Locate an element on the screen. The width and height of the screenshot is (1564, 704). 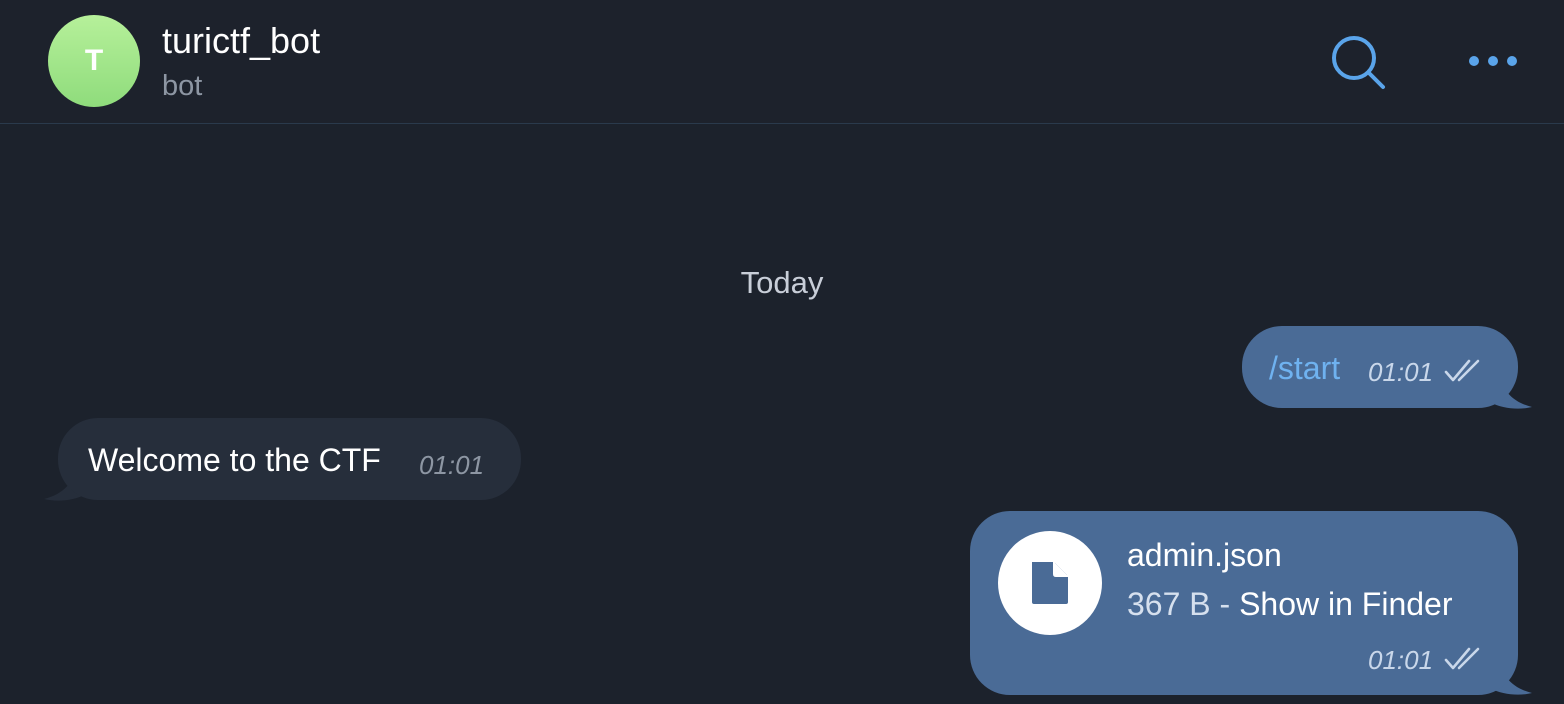
file-meta: 367 B - Show in Finder is located at coordinates (1290, 604).